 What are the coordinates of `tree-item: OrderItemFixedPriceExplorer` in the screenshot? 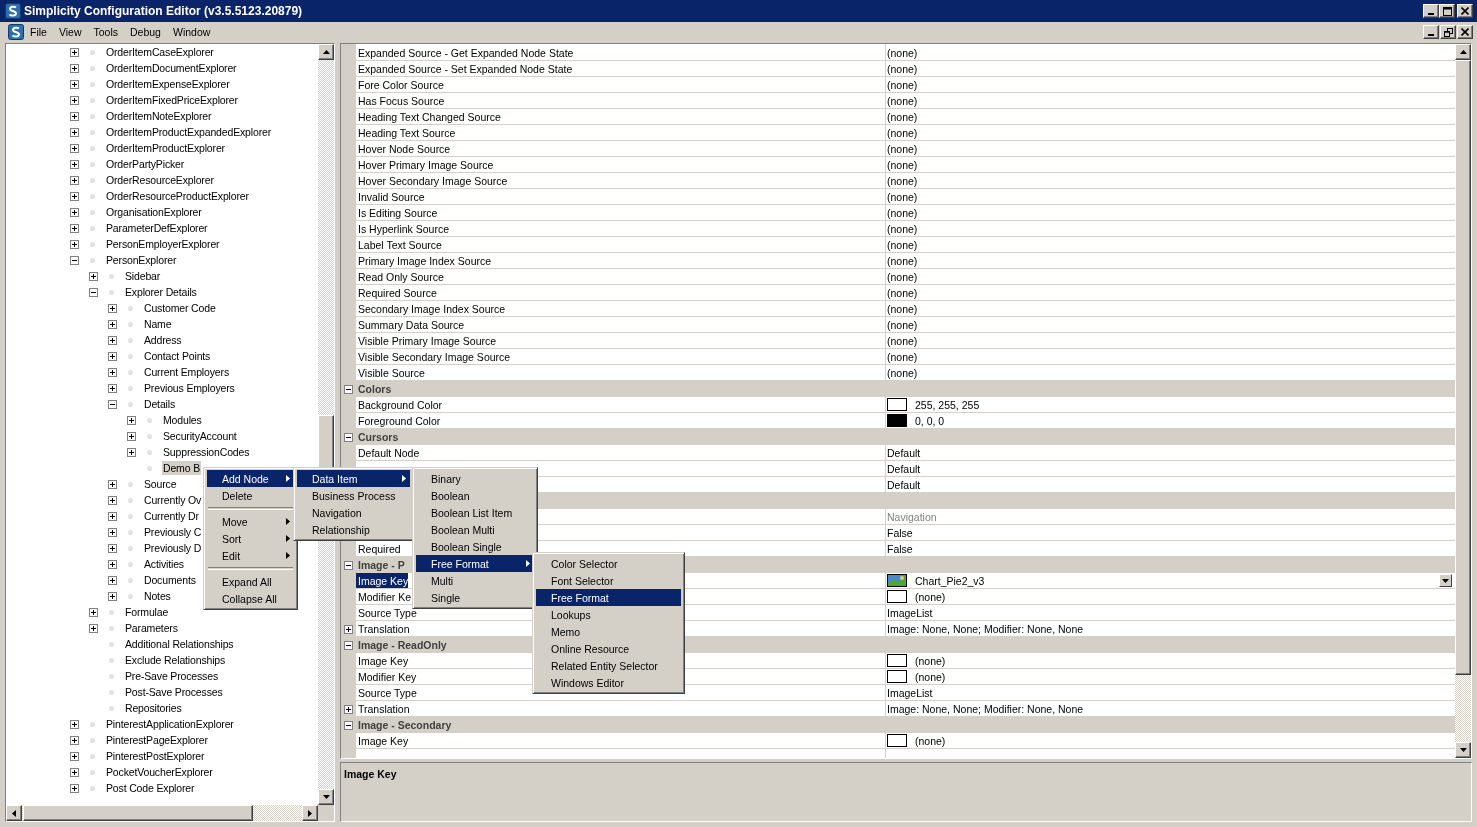 It's located at (172, 100).